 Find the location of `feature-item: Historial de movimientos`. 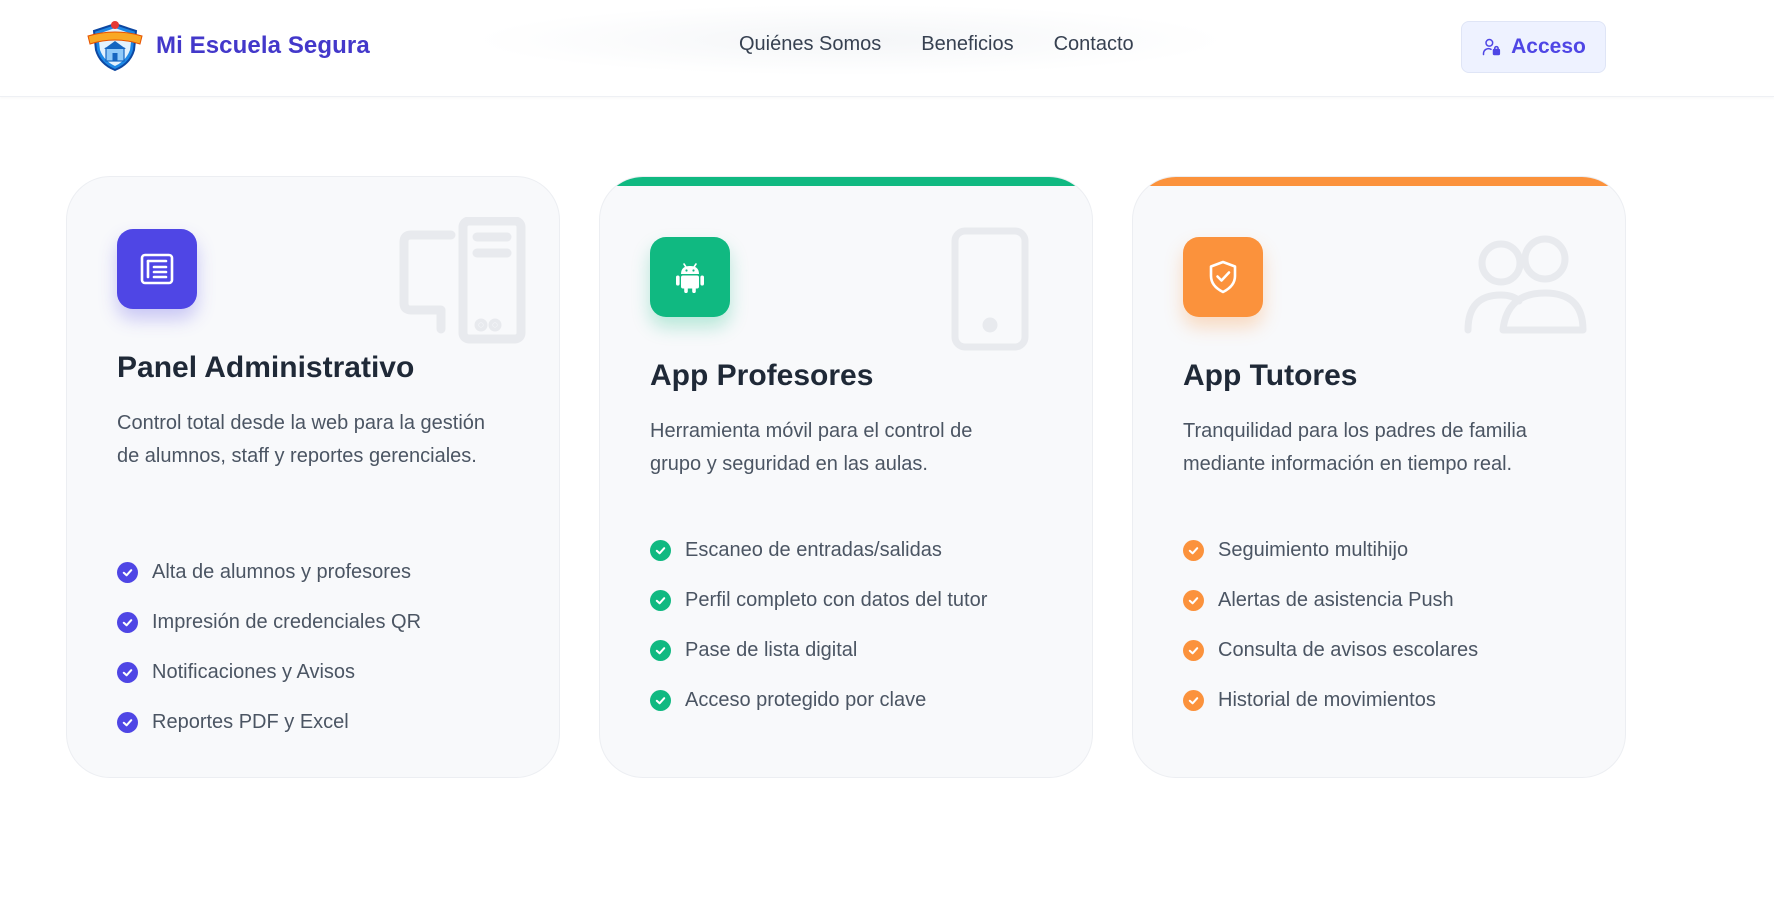

feature-item: Historial de movimientos is located at coordinates (1330, 700).